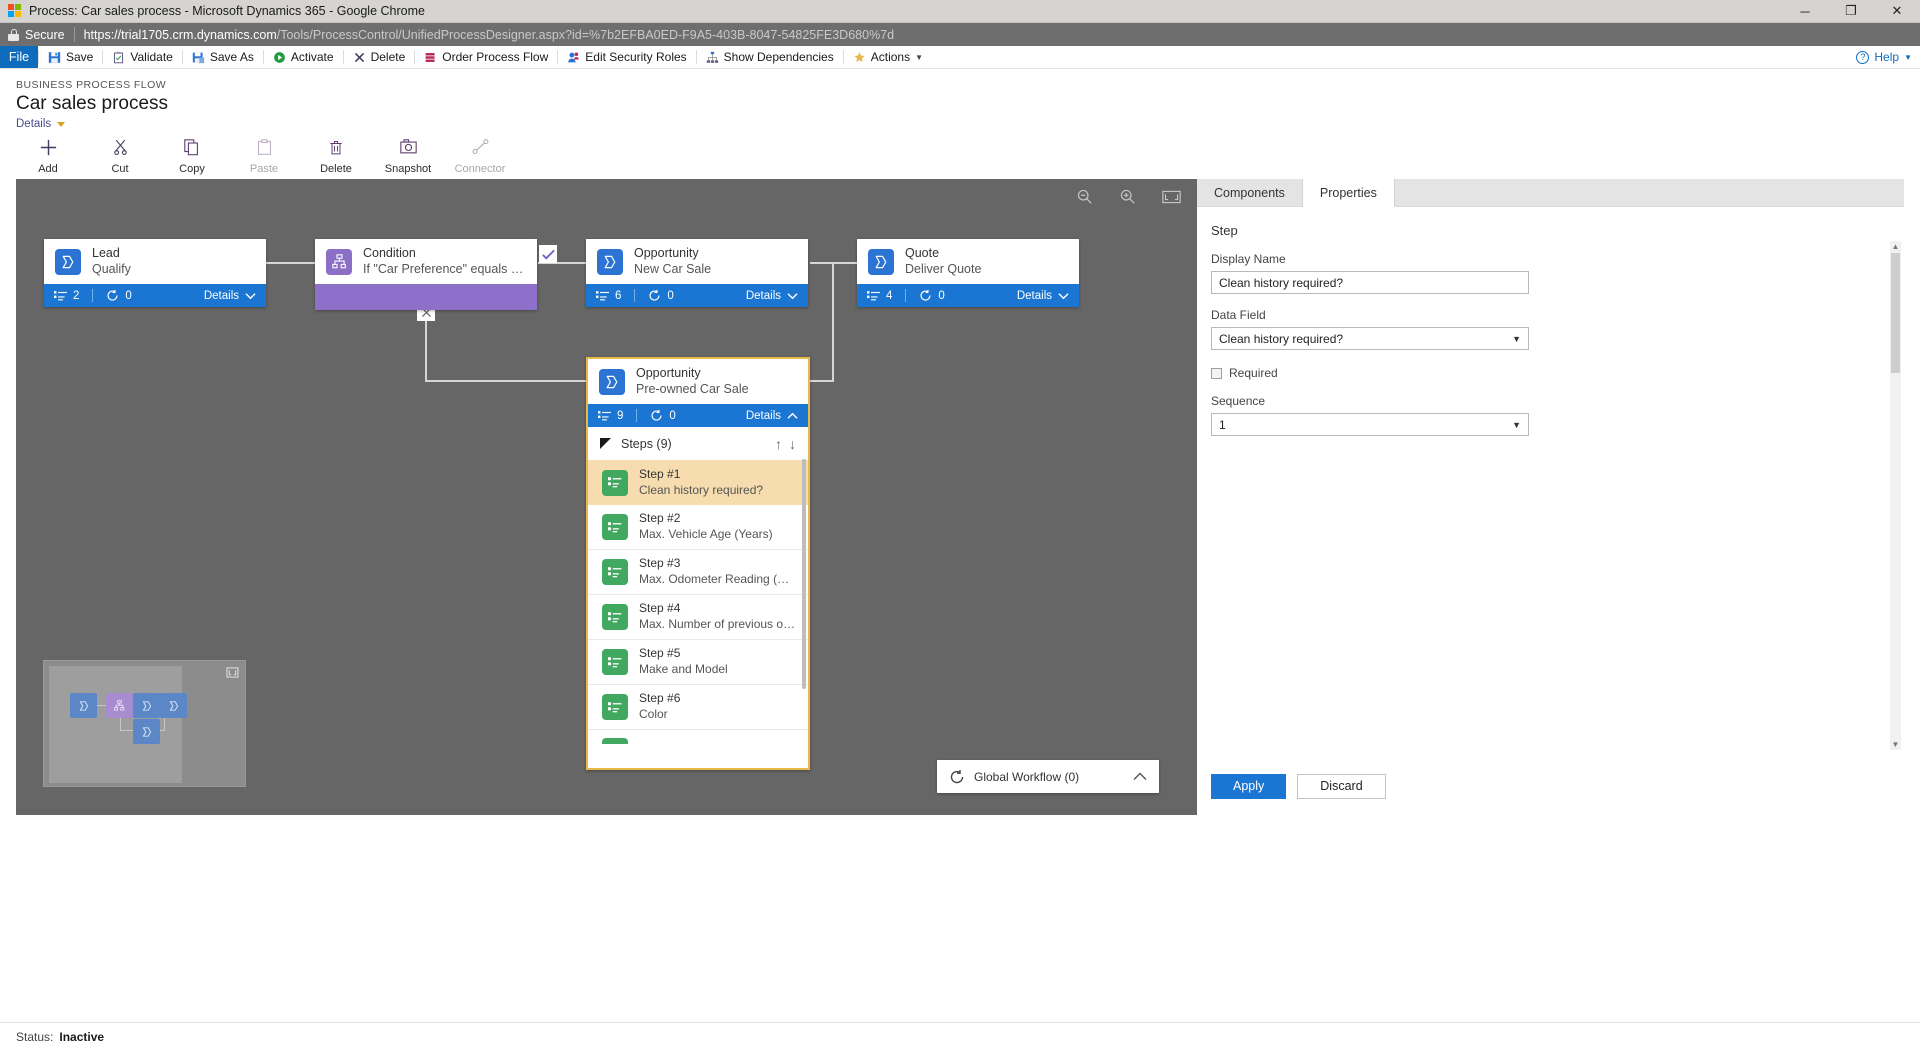  I want to click on order-process-flow-button: Order Process Flow, so click(486, 57).